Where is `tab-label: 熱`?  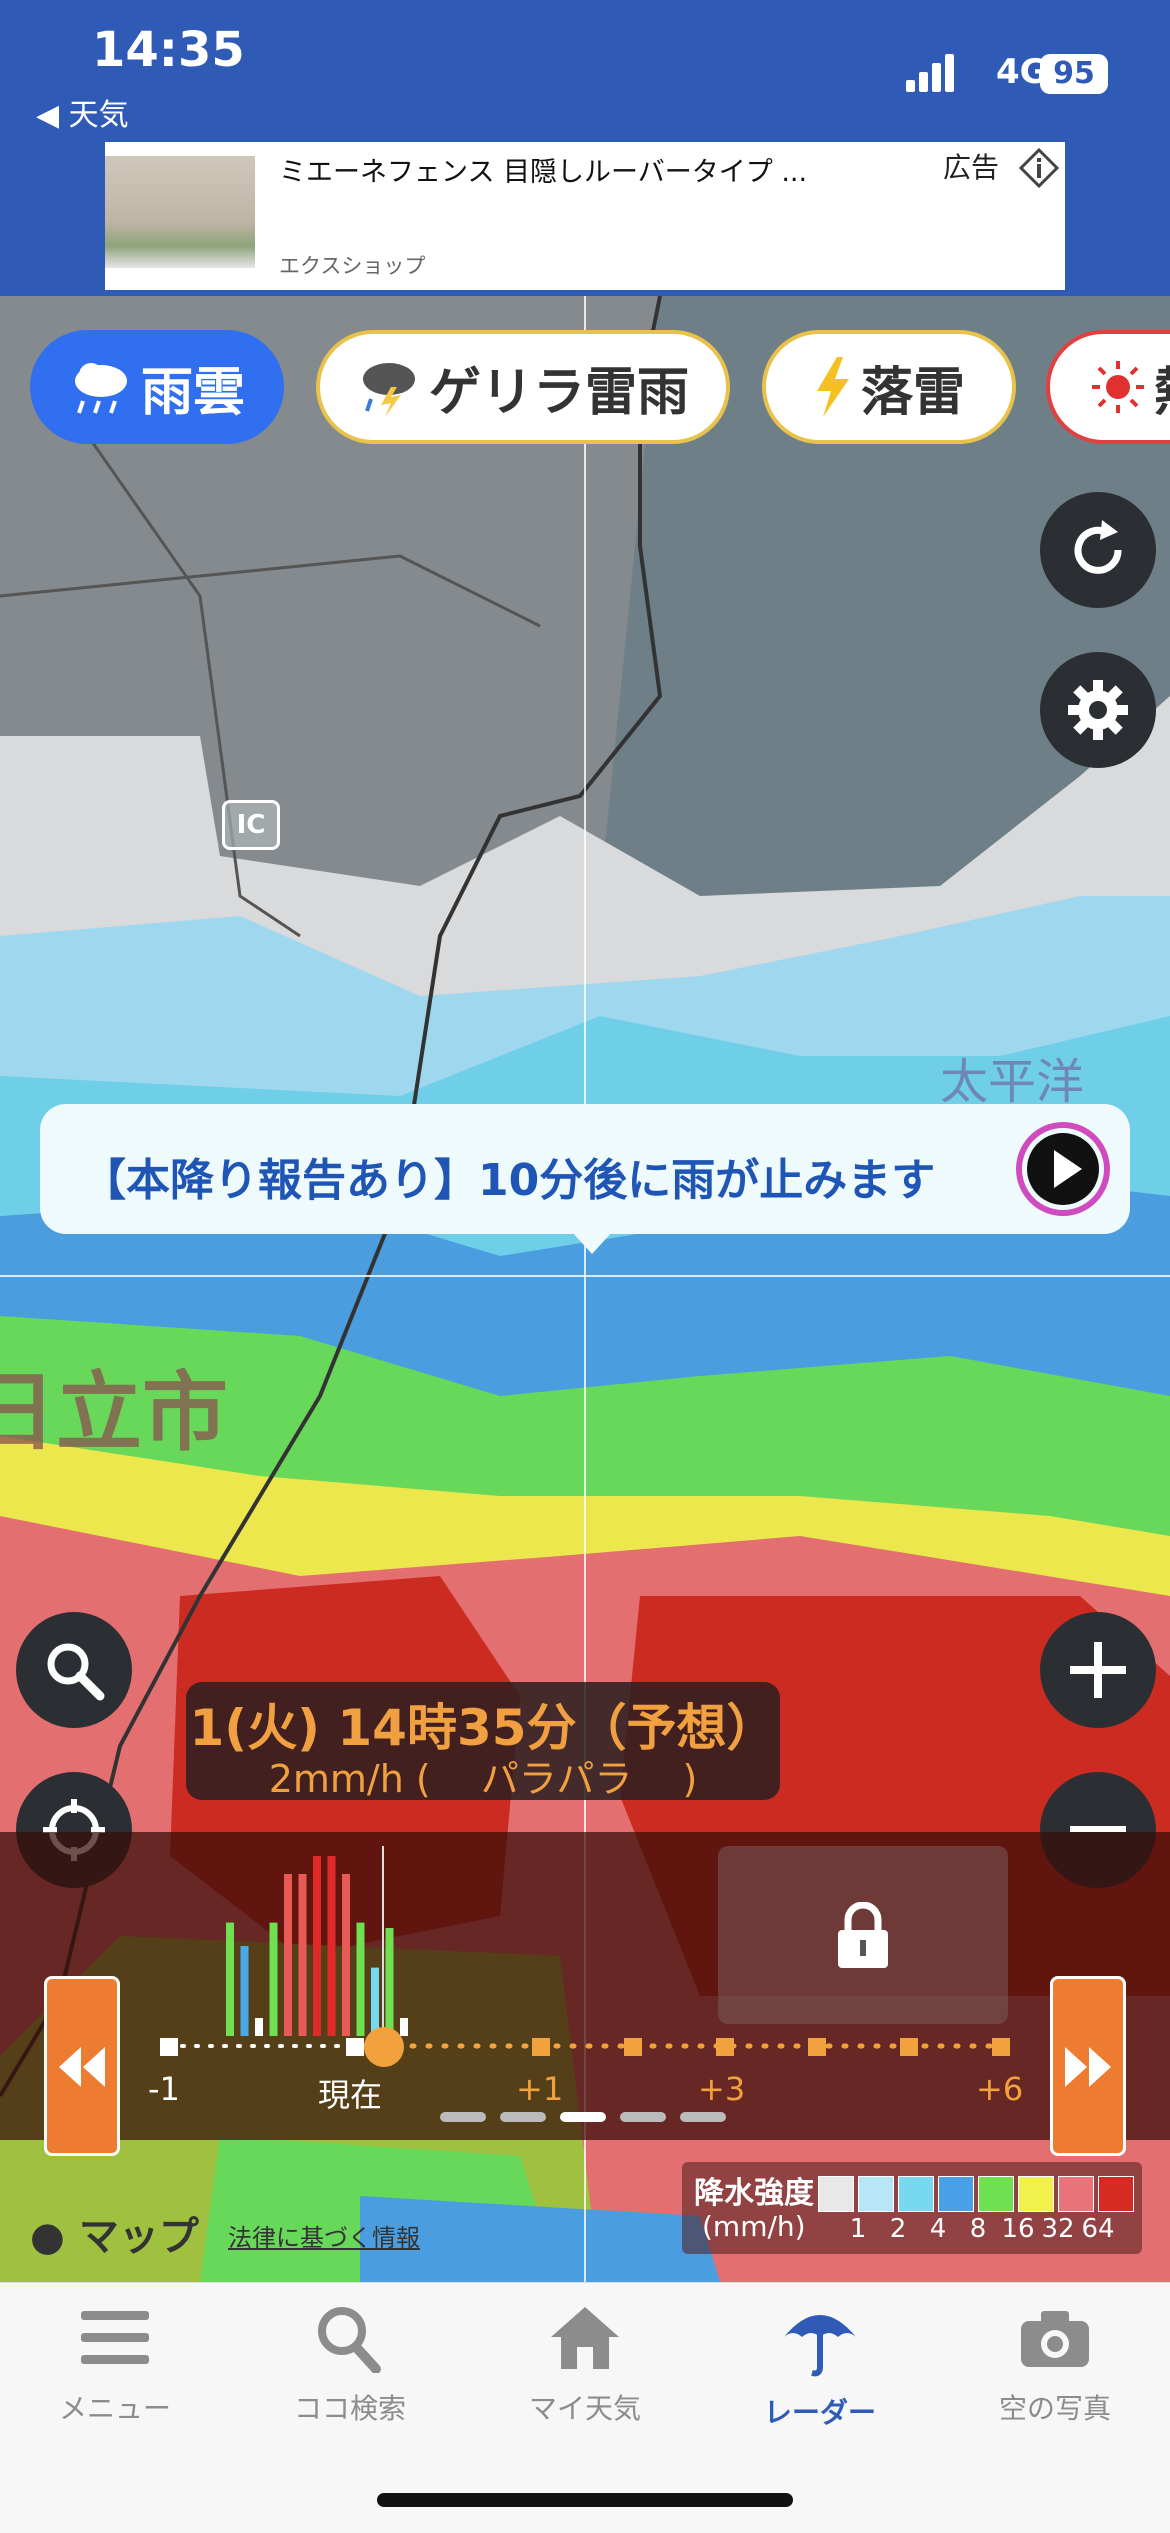
tab-label: 熱 is located at coordinates (1162, 387).